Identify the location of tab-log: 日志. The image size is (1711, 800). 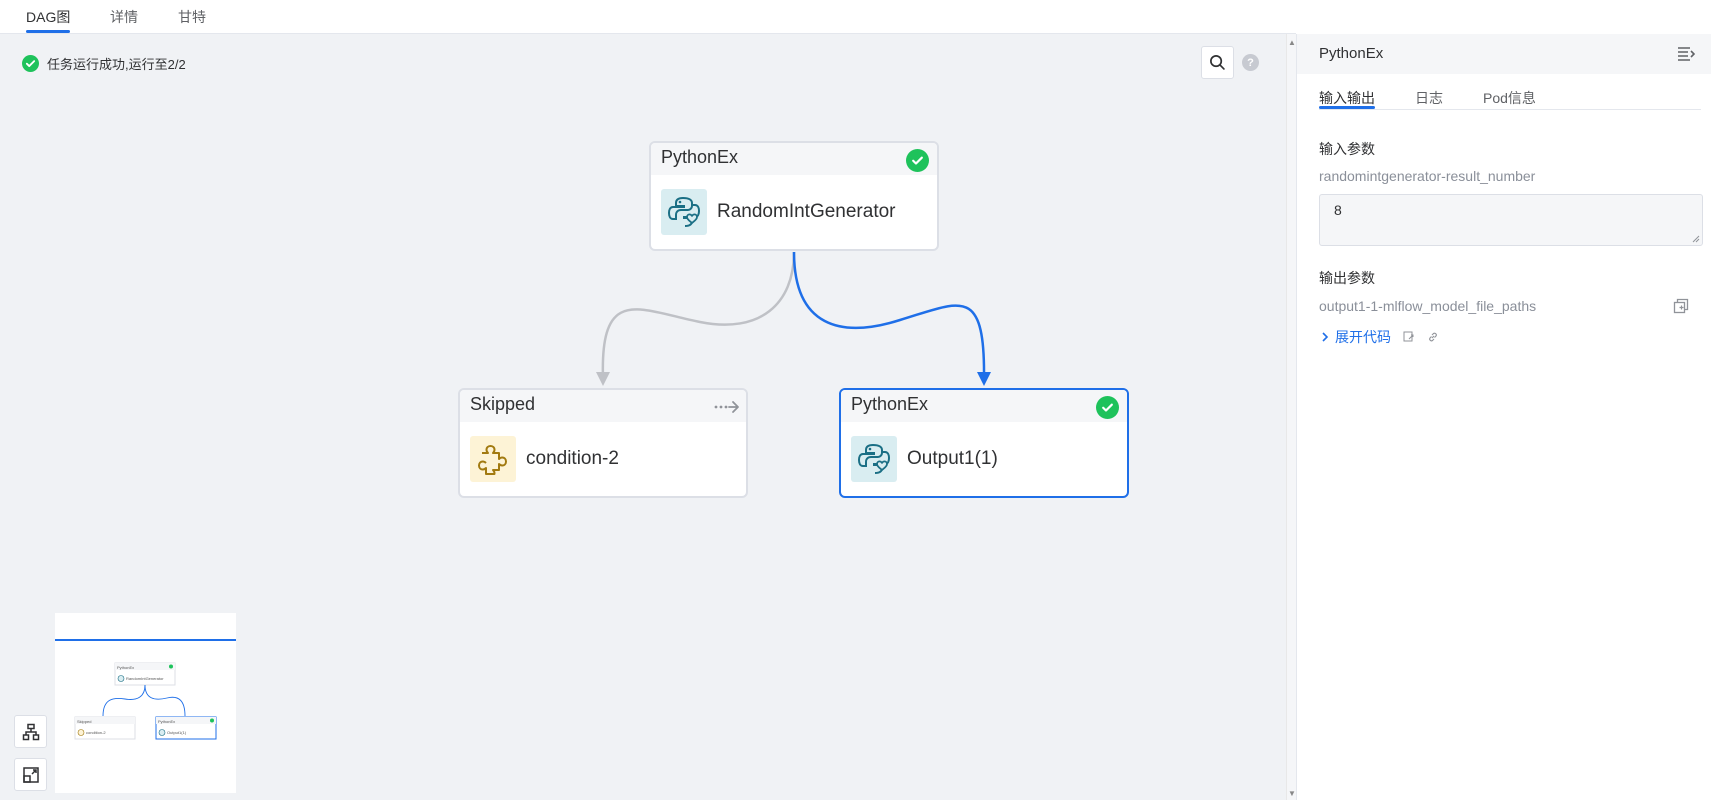
(1429, 98).